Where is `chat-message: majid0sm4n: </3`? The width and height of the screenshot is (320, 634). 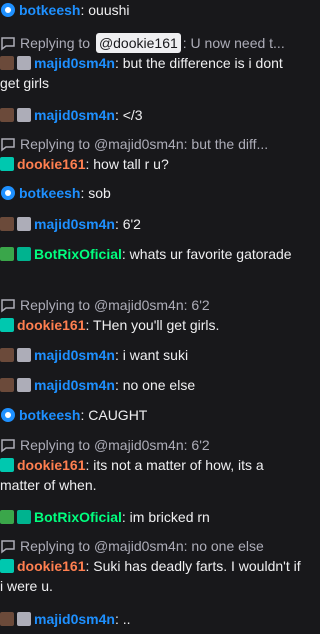 chat-message: majid0sm4n: </3 is located at coordinates (152, 115).